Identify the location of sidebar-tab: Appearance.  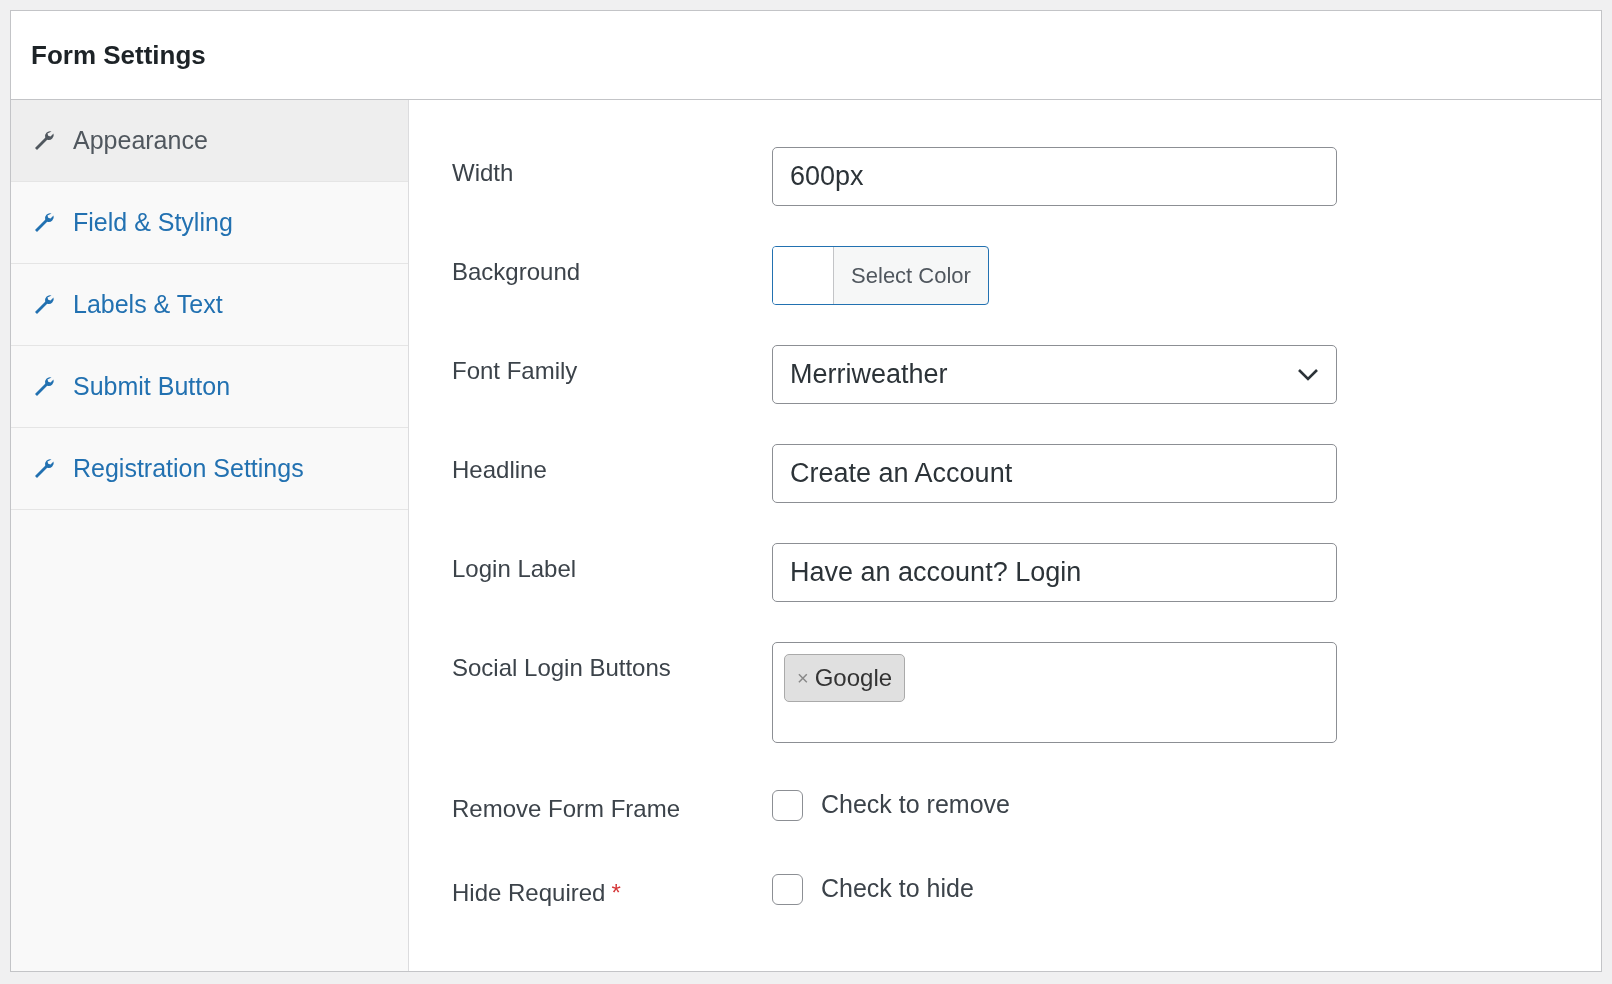
(209, 141).